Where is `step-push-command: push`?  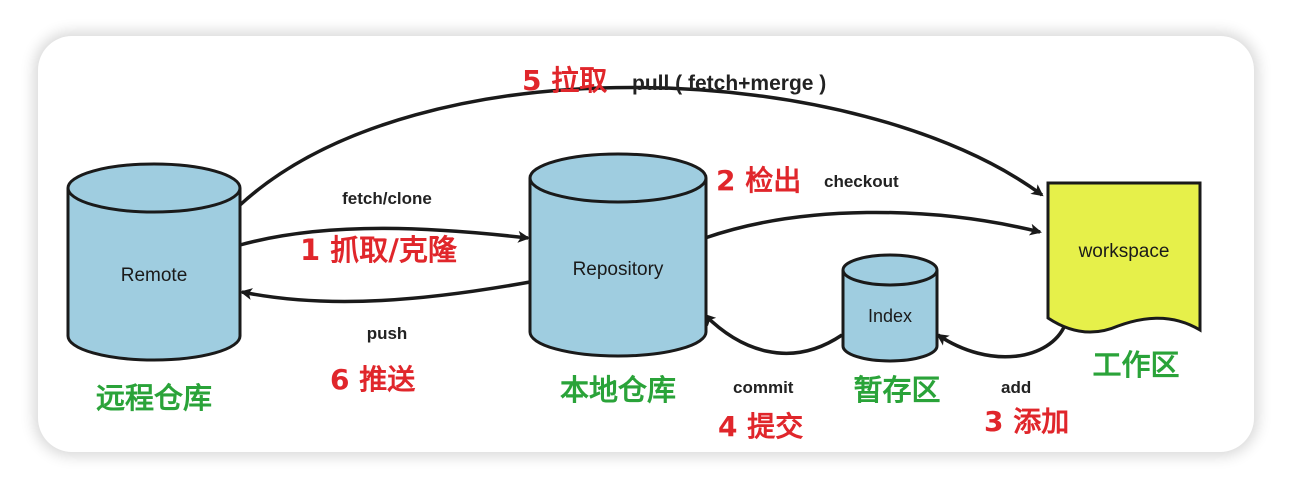 step-push-command: push is located at coordinates (387, 333).